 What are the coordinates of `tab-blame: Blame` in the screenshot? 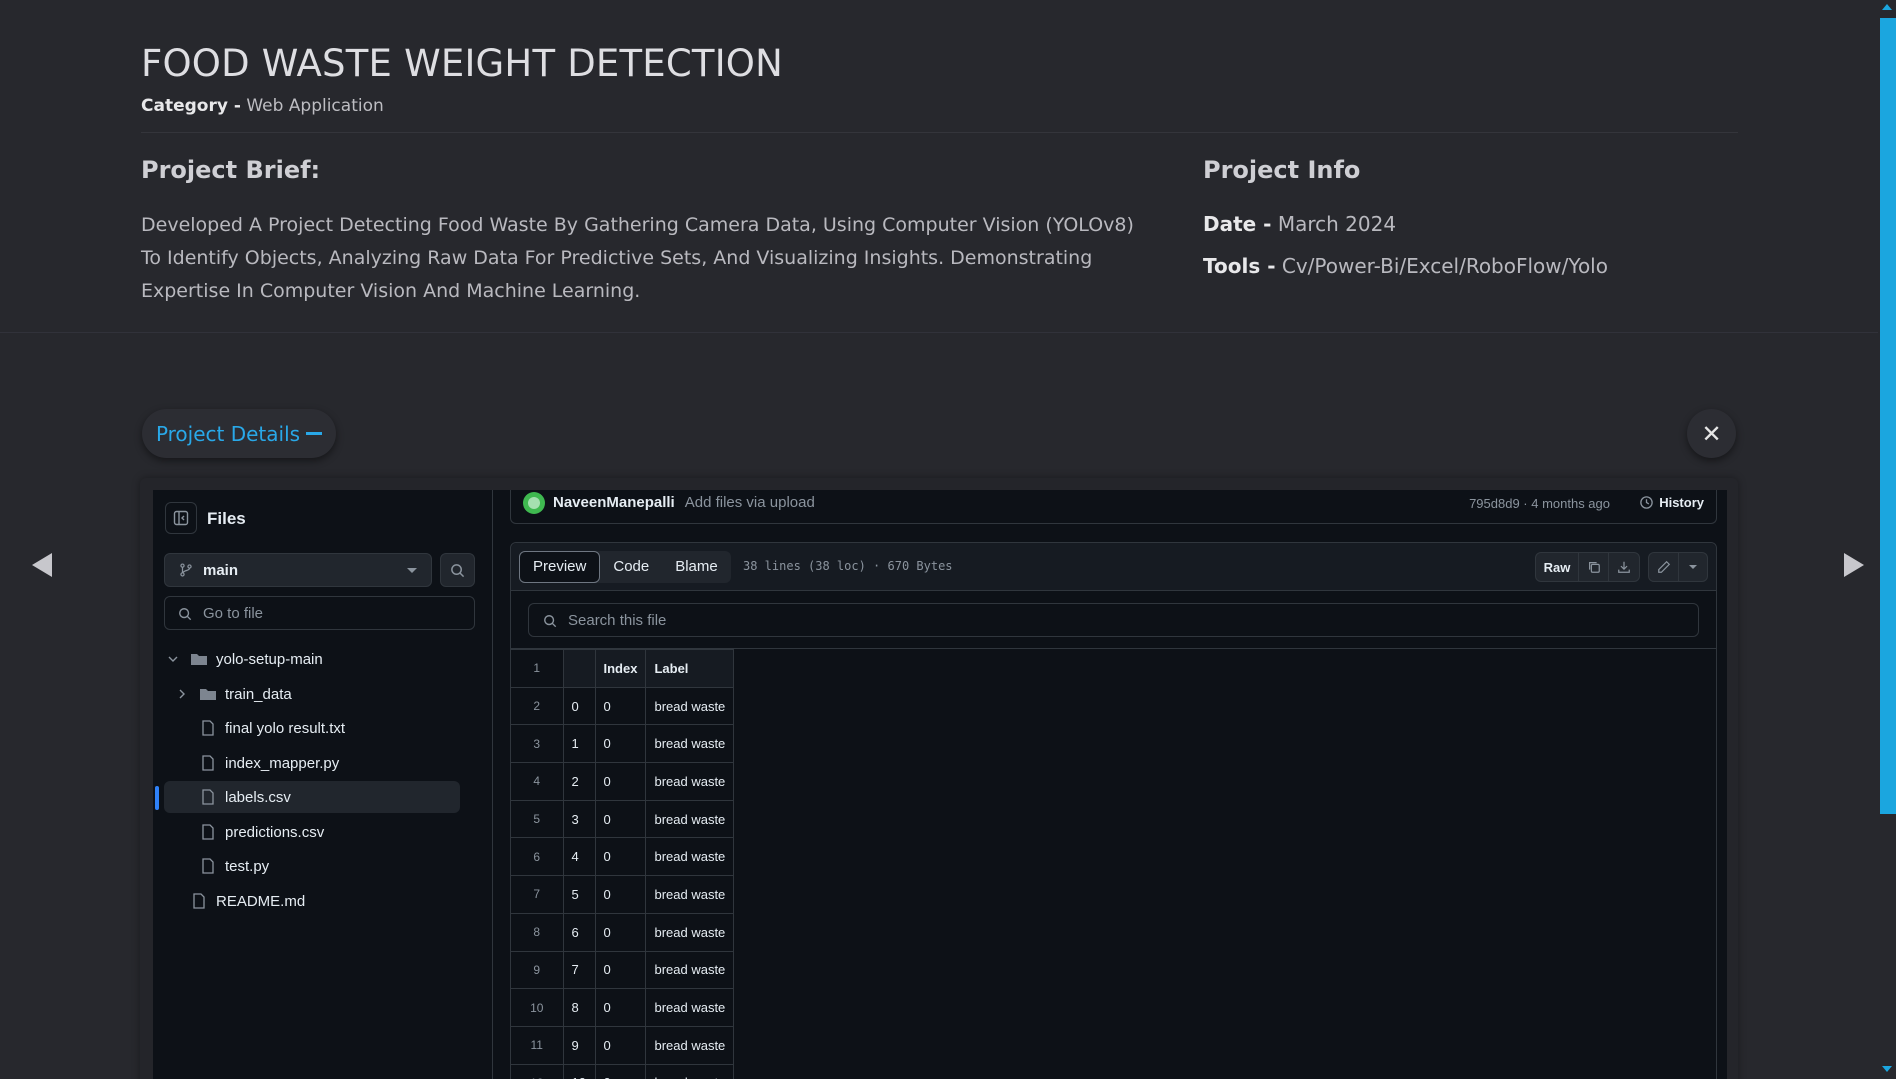 It's located at (696, 567).